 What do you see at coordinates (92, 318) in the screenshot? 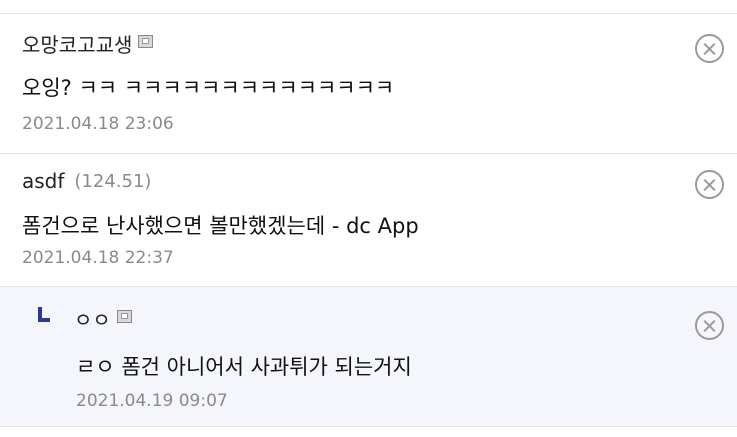
I see `comment-nickname: ㅇㅇ` at bounding box center [92, 318].